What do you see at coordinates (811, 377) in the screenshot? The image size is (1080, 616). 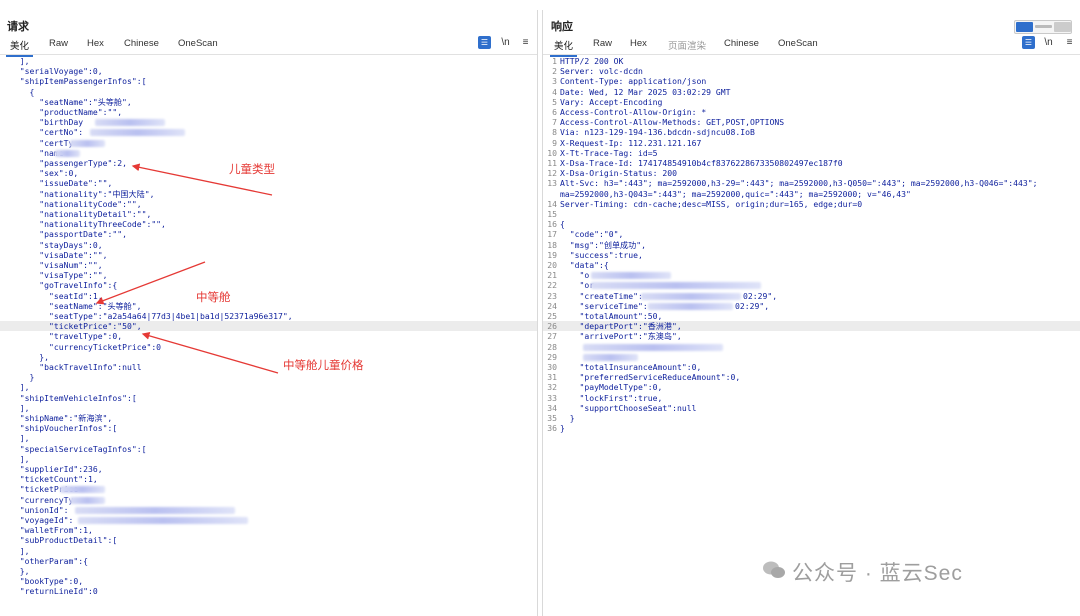 I see `response-code-line: 31 "preferredServiceReduceAmount":0,` at bounding box center [811, 377].